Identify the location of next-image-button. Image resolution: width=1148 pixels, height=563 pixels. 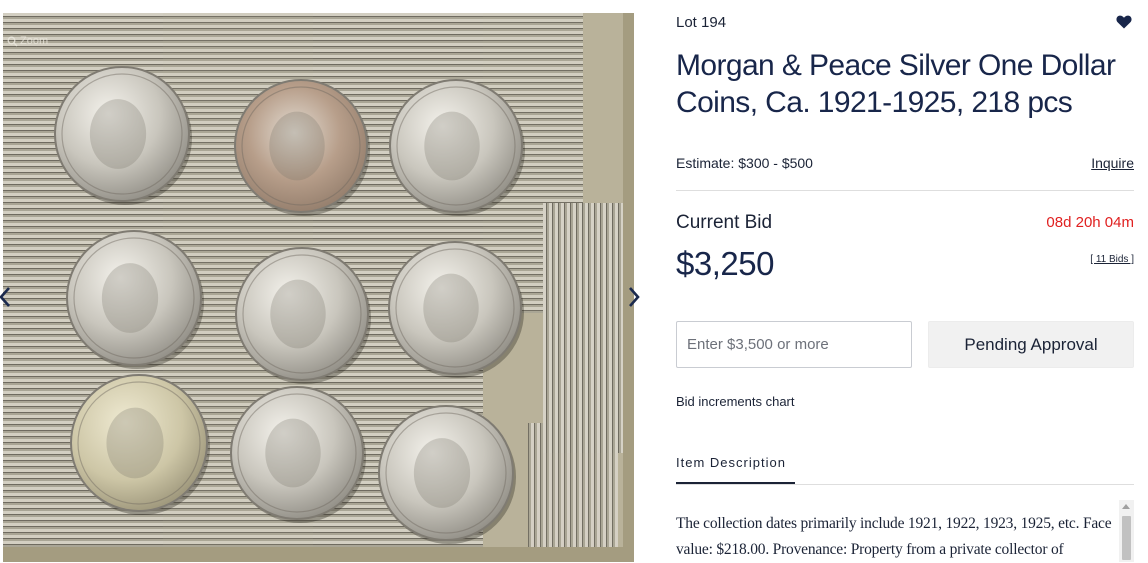
(634, 297).